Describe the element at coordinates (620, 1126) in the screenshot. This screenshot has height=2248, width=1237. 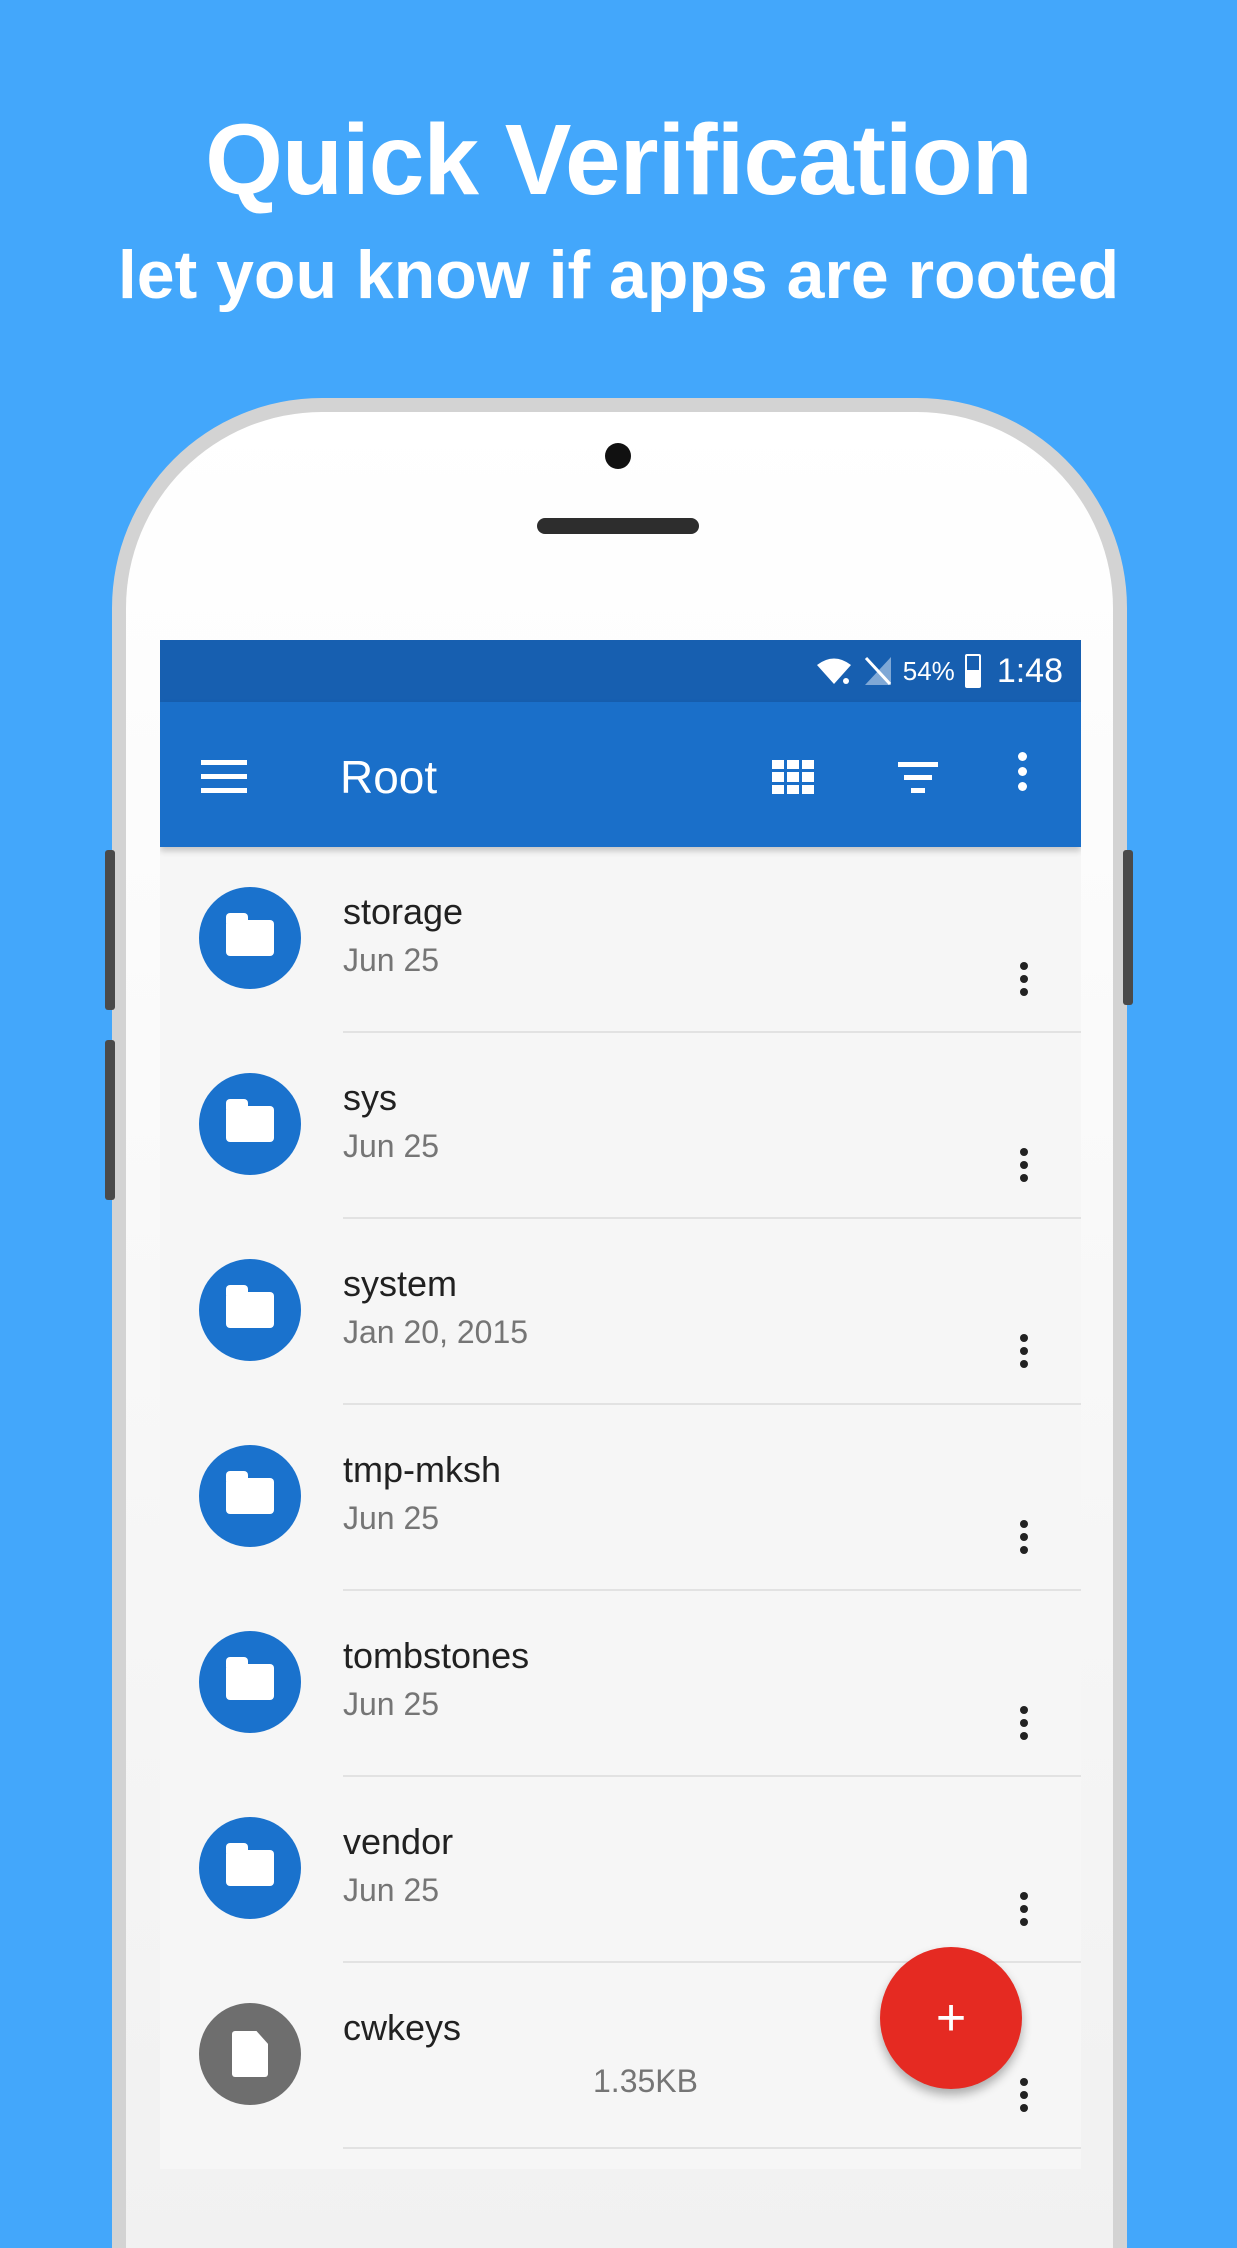
I see `file-list-item: sys Jun 25` at that location.